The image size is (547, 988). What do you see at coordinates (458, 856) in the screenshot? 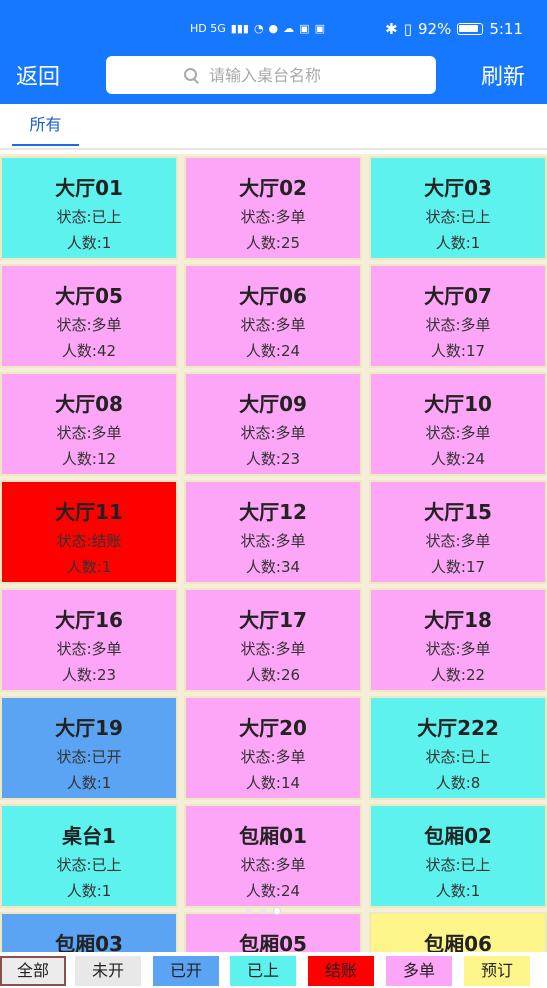
I see `table-card: 包厢02 状态:已上 人数:1` at bounding box center [458, 856].